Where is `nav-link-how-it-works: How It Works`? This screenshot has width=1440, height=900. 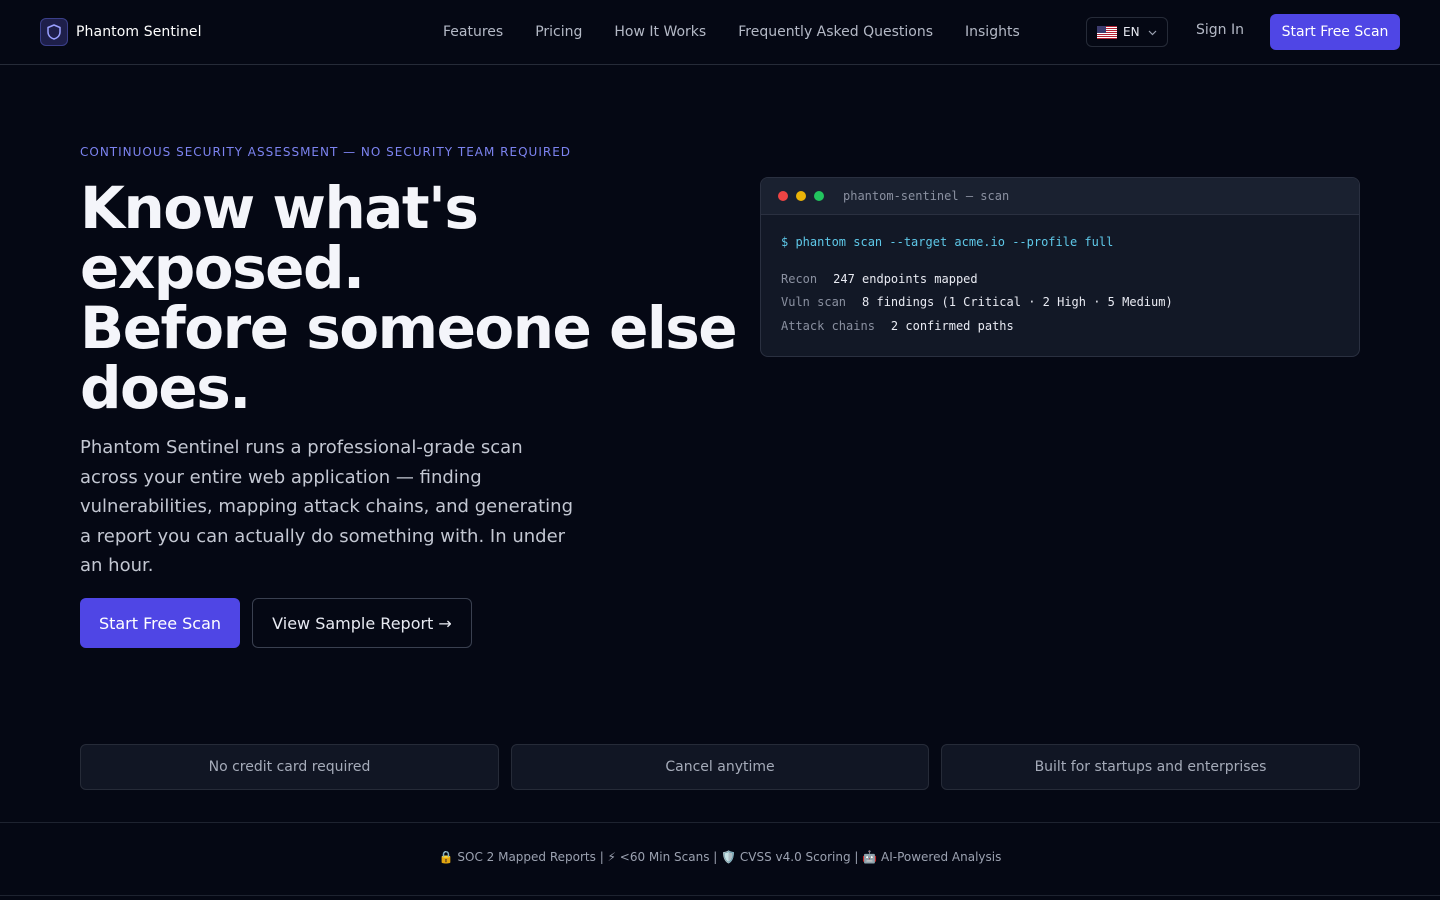
nav-link-how-it-works: How It Works is located at coordinates (660, 32).